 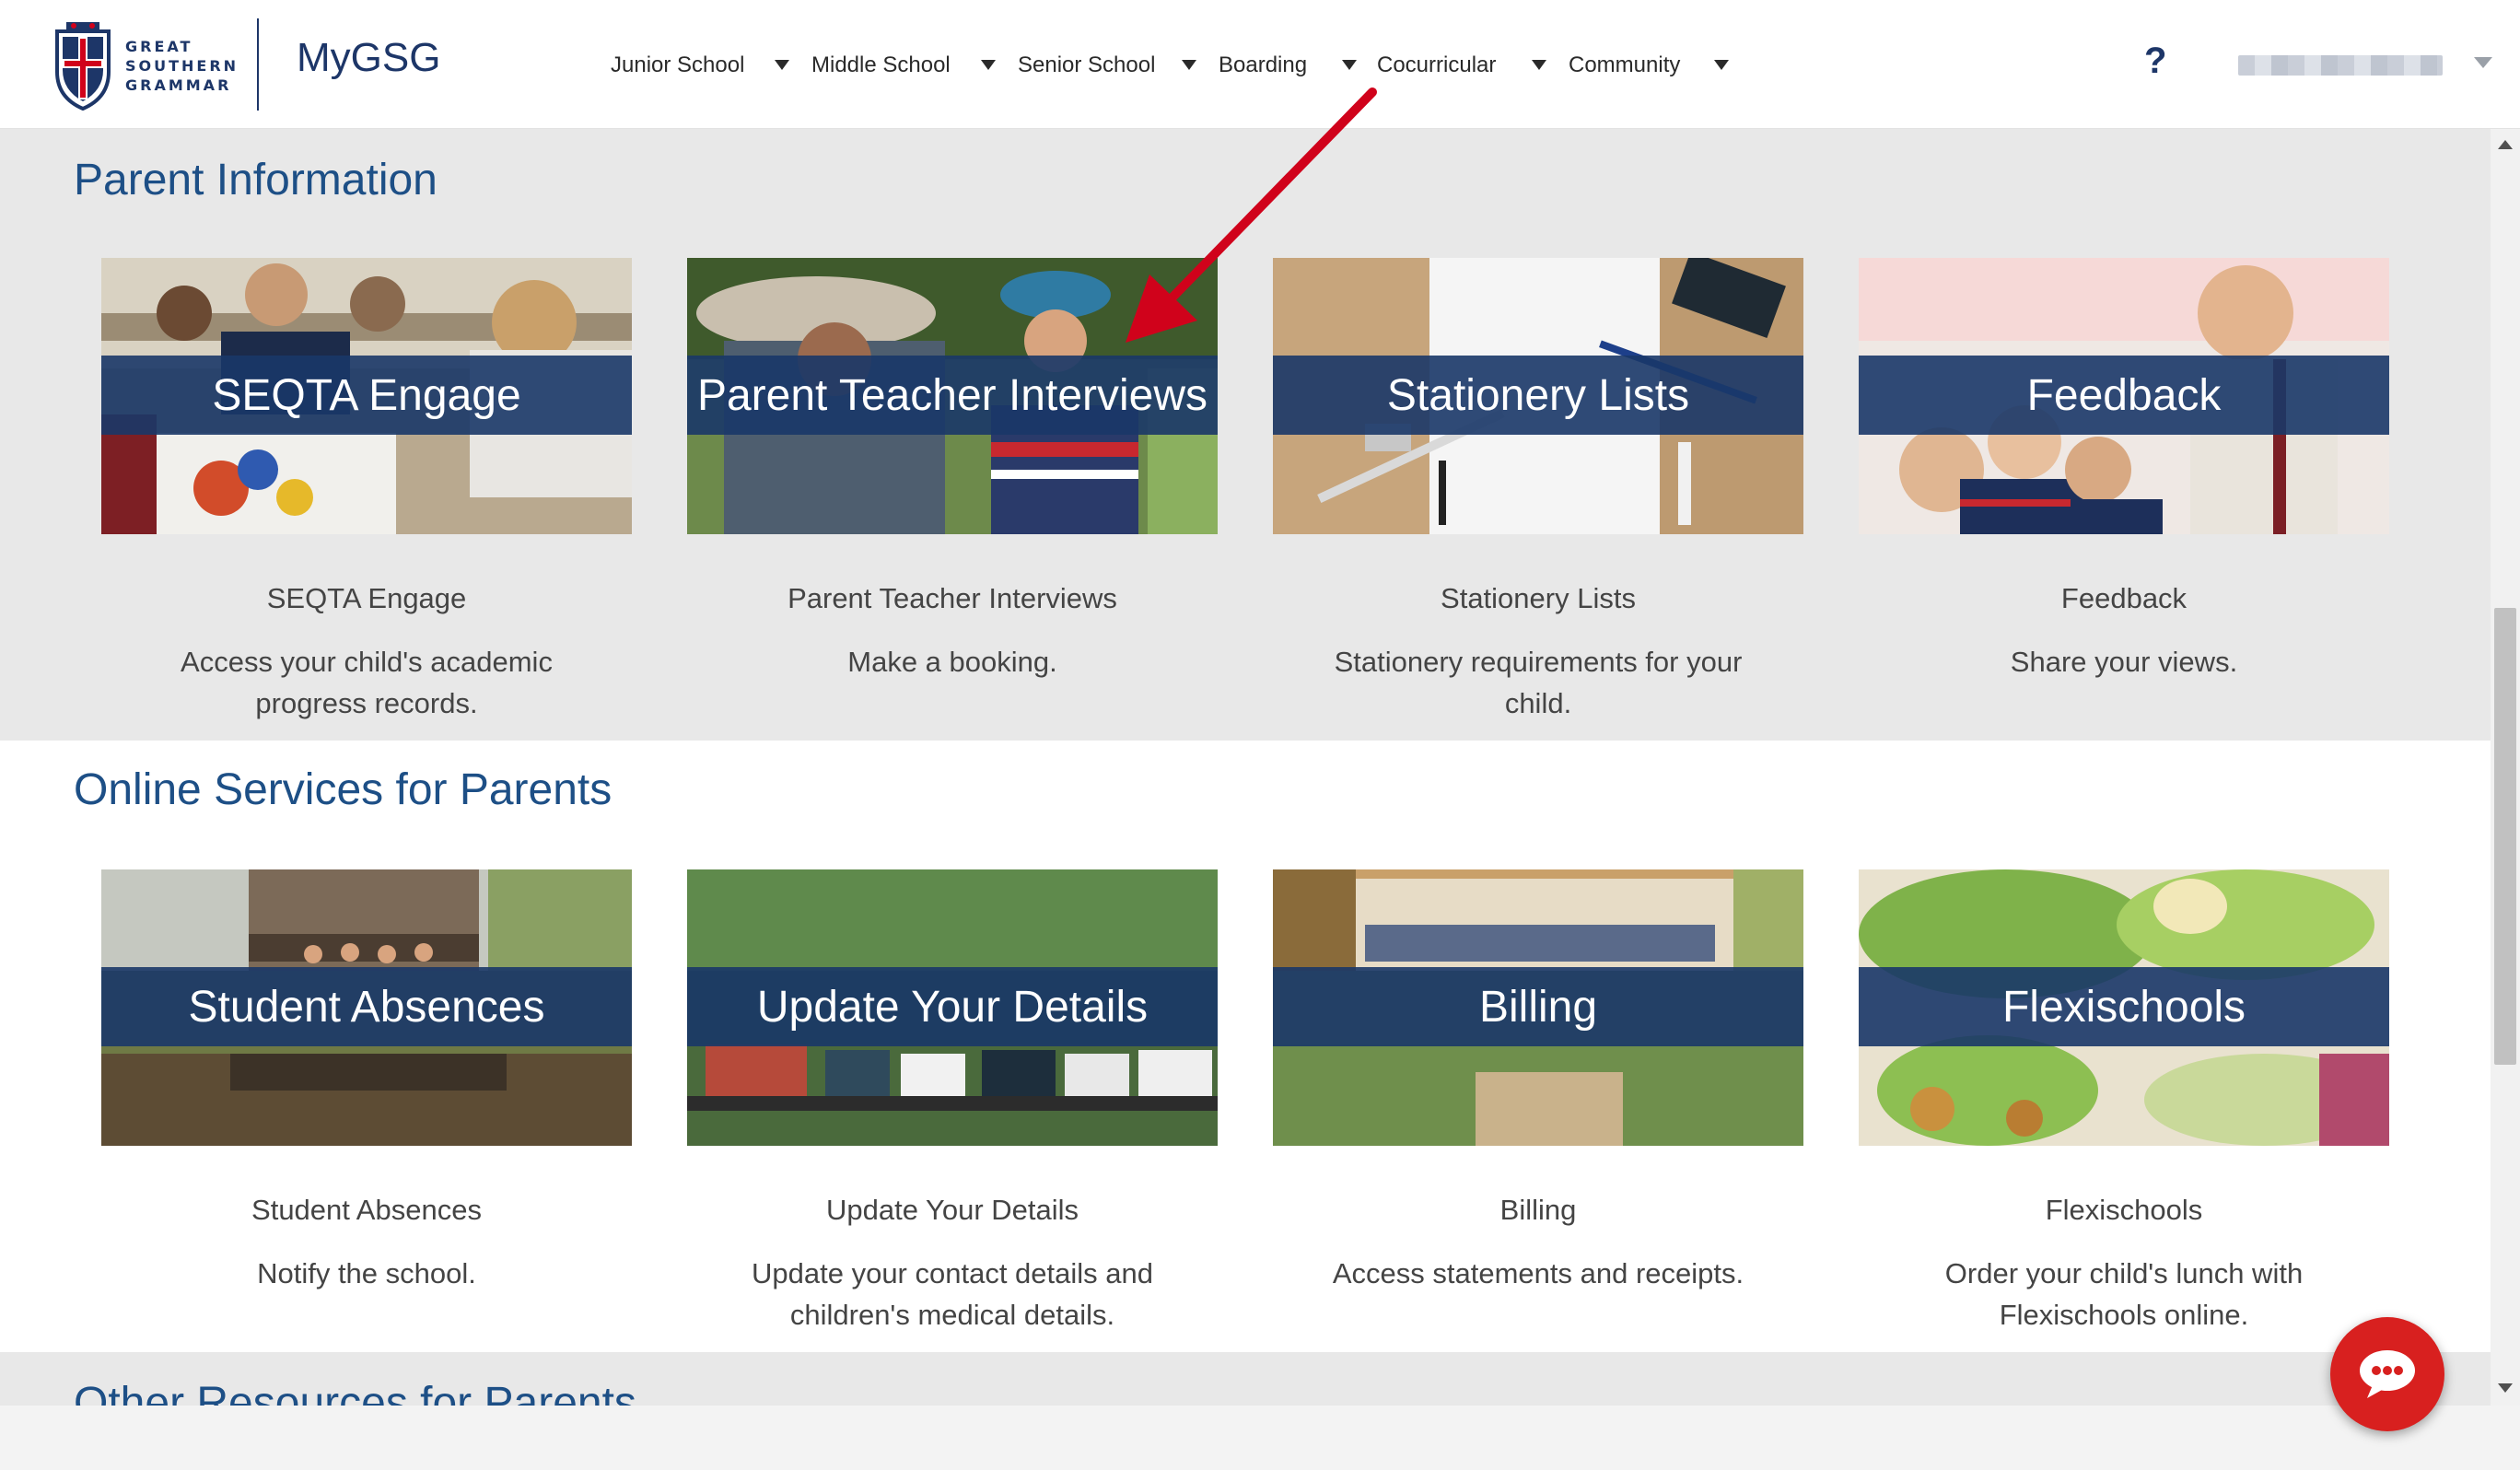 I want to click on card-title: Billing, so click(x=1538, y=1210).